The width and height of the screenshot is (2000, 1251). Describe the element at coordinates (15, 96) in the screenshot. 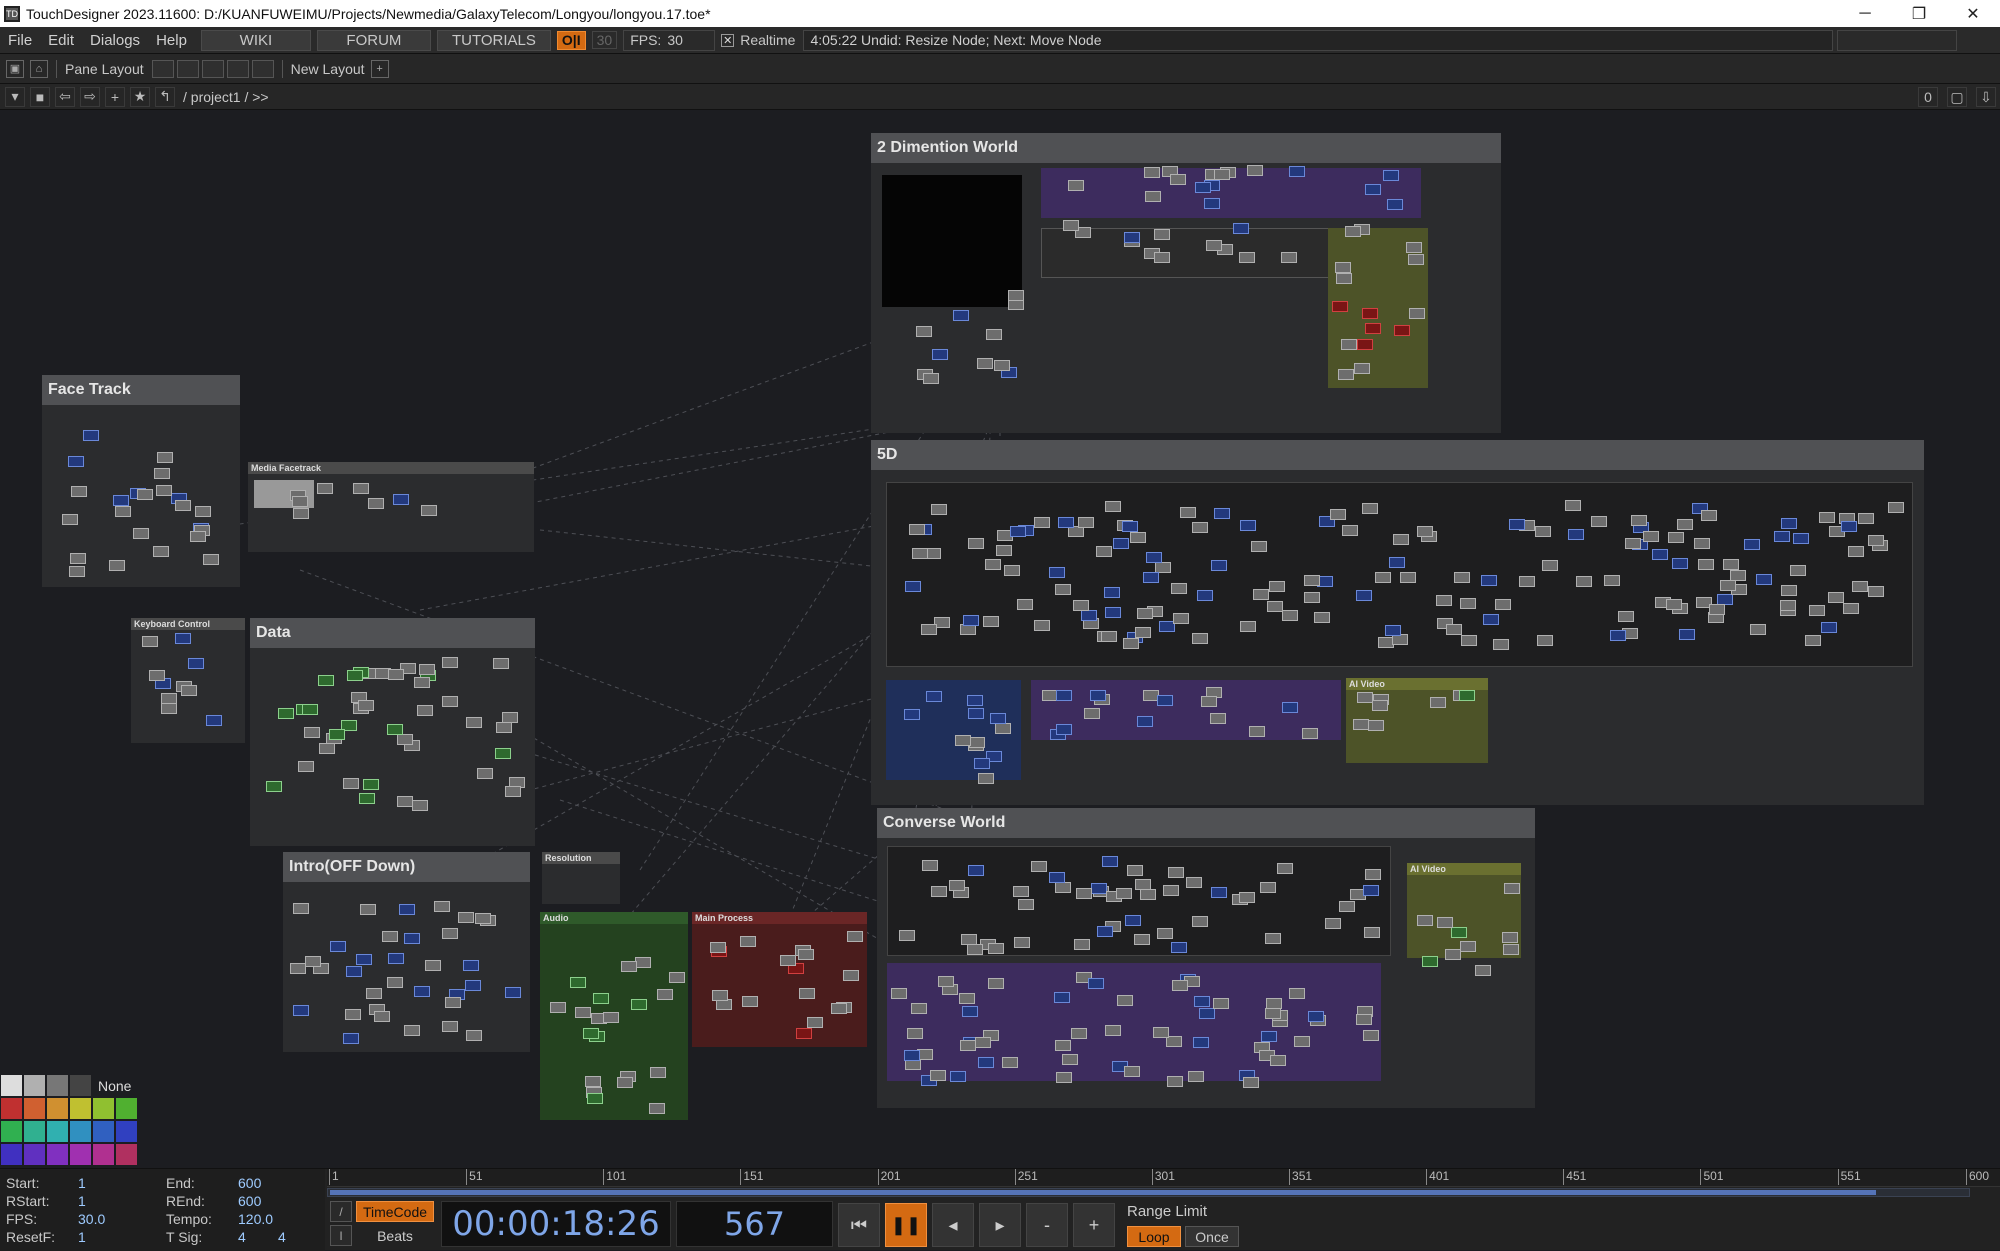

I see `chevron-down-icon: ▾` at that location.